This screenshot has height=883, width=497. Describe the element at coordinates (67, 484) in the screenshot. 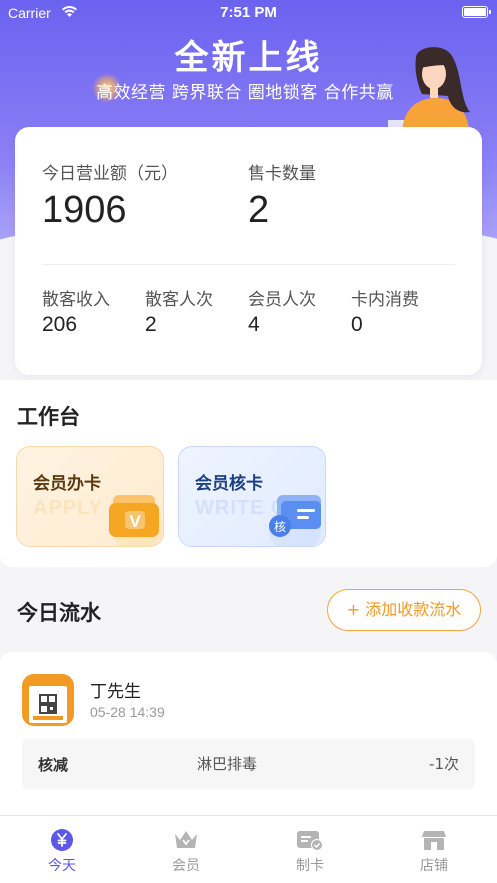

I see `tile-label: 会员办卡` at that location.